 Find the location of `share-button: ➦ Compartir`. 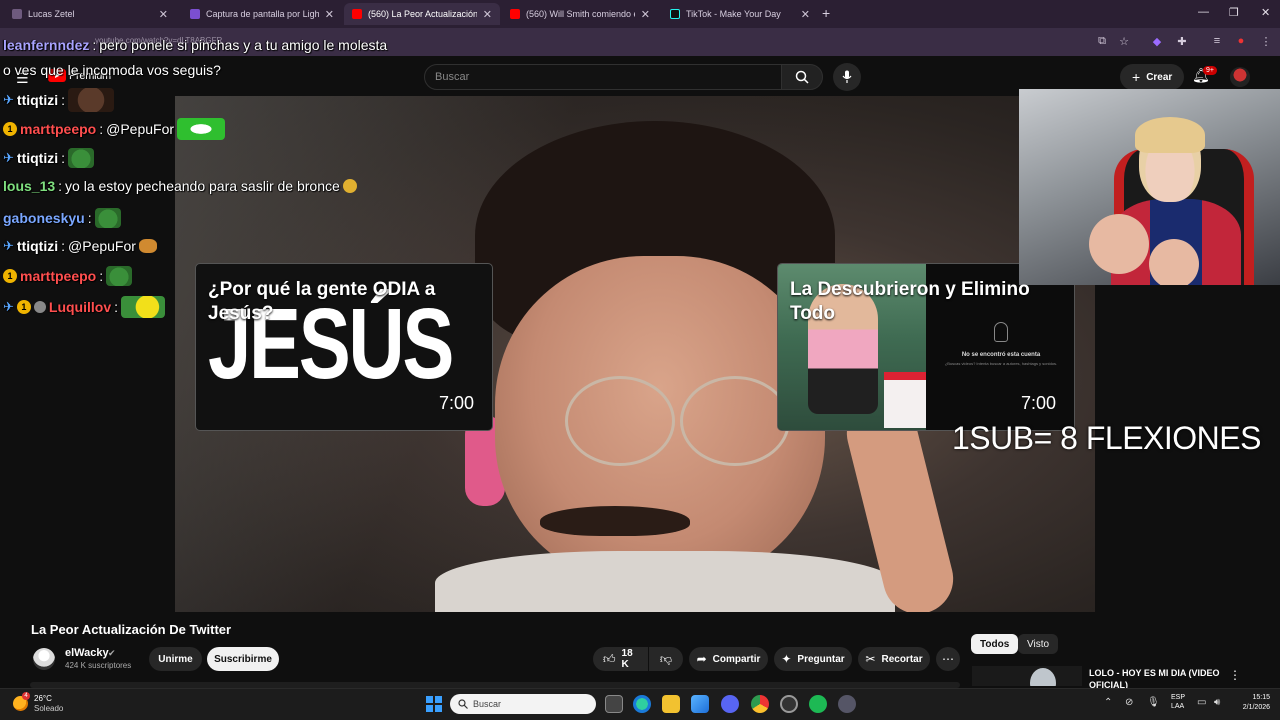

share-button: ➦ Compartir is located at coordinates (728, 659).